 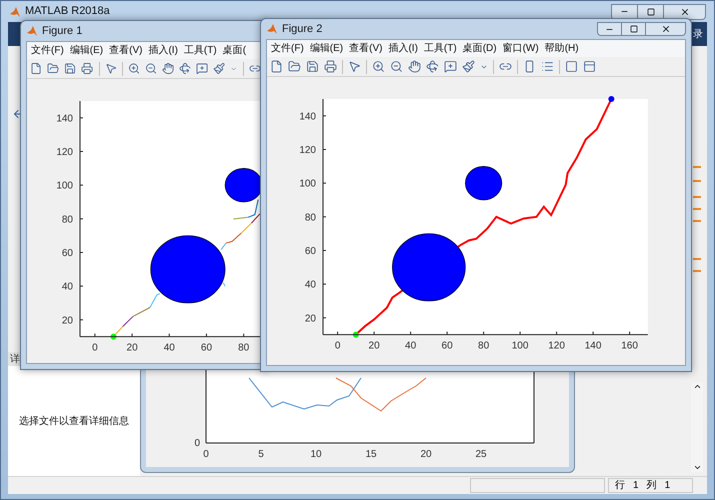 I want to click on details-text: 选择文件以查看详细信息, so click(x=74, y=421).